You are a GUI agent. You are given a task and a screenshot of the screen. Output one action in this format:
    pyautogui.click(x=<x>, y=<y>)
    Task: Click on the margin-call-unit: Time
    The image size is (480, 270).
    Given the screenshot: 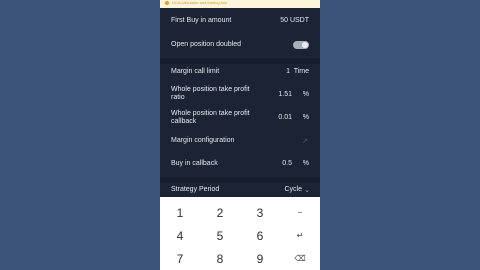 What is the action you would take?
    pyautogui.click(x=301, y=71)
    